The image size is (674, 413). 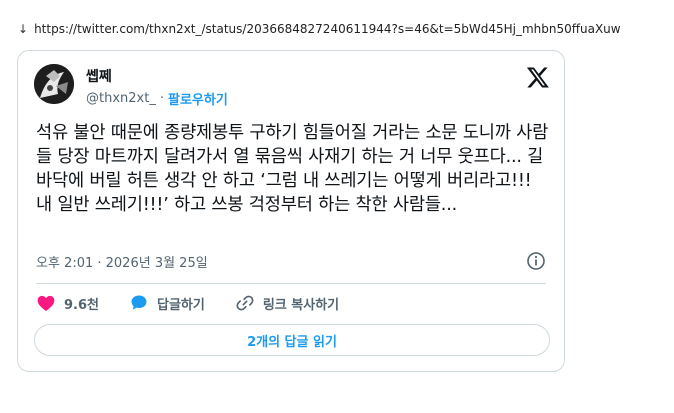 I want to click on heart-icon, so click(x=46, y=303).